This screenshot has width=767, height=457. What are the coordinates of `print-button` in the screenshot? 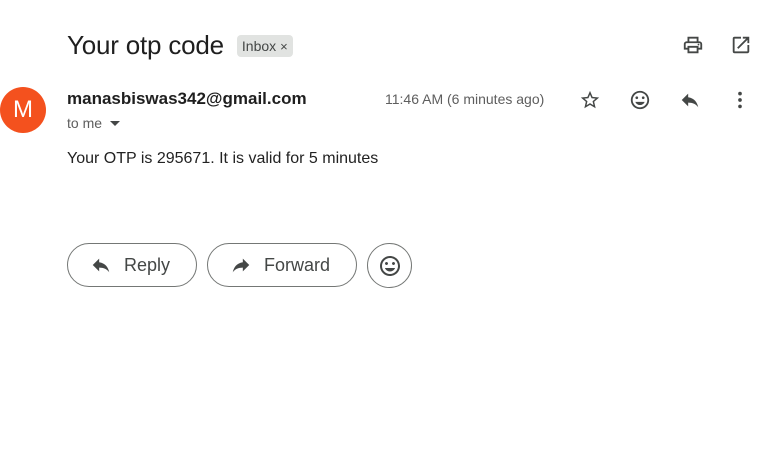 It's located at (693, 45).